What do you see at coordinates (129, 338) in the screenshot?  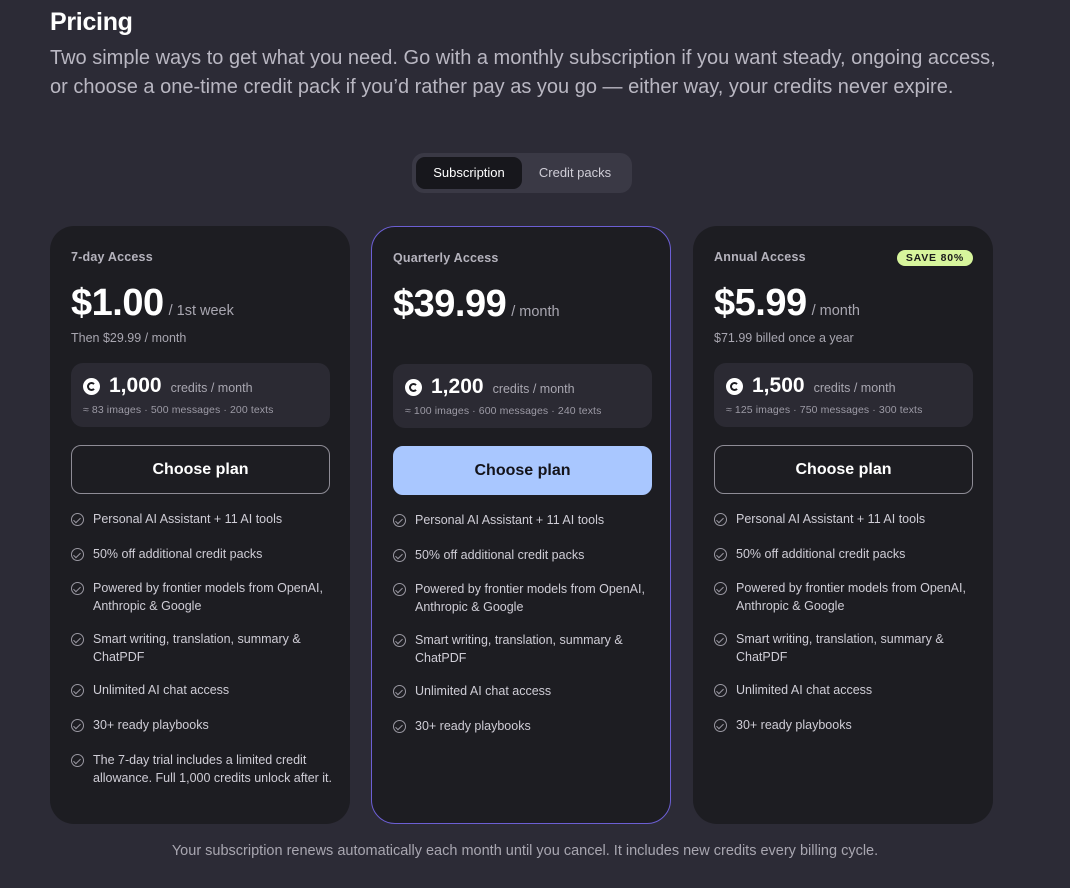 I see `plan-billing: Then $29.99 / month` at bounding box center [129, 338].